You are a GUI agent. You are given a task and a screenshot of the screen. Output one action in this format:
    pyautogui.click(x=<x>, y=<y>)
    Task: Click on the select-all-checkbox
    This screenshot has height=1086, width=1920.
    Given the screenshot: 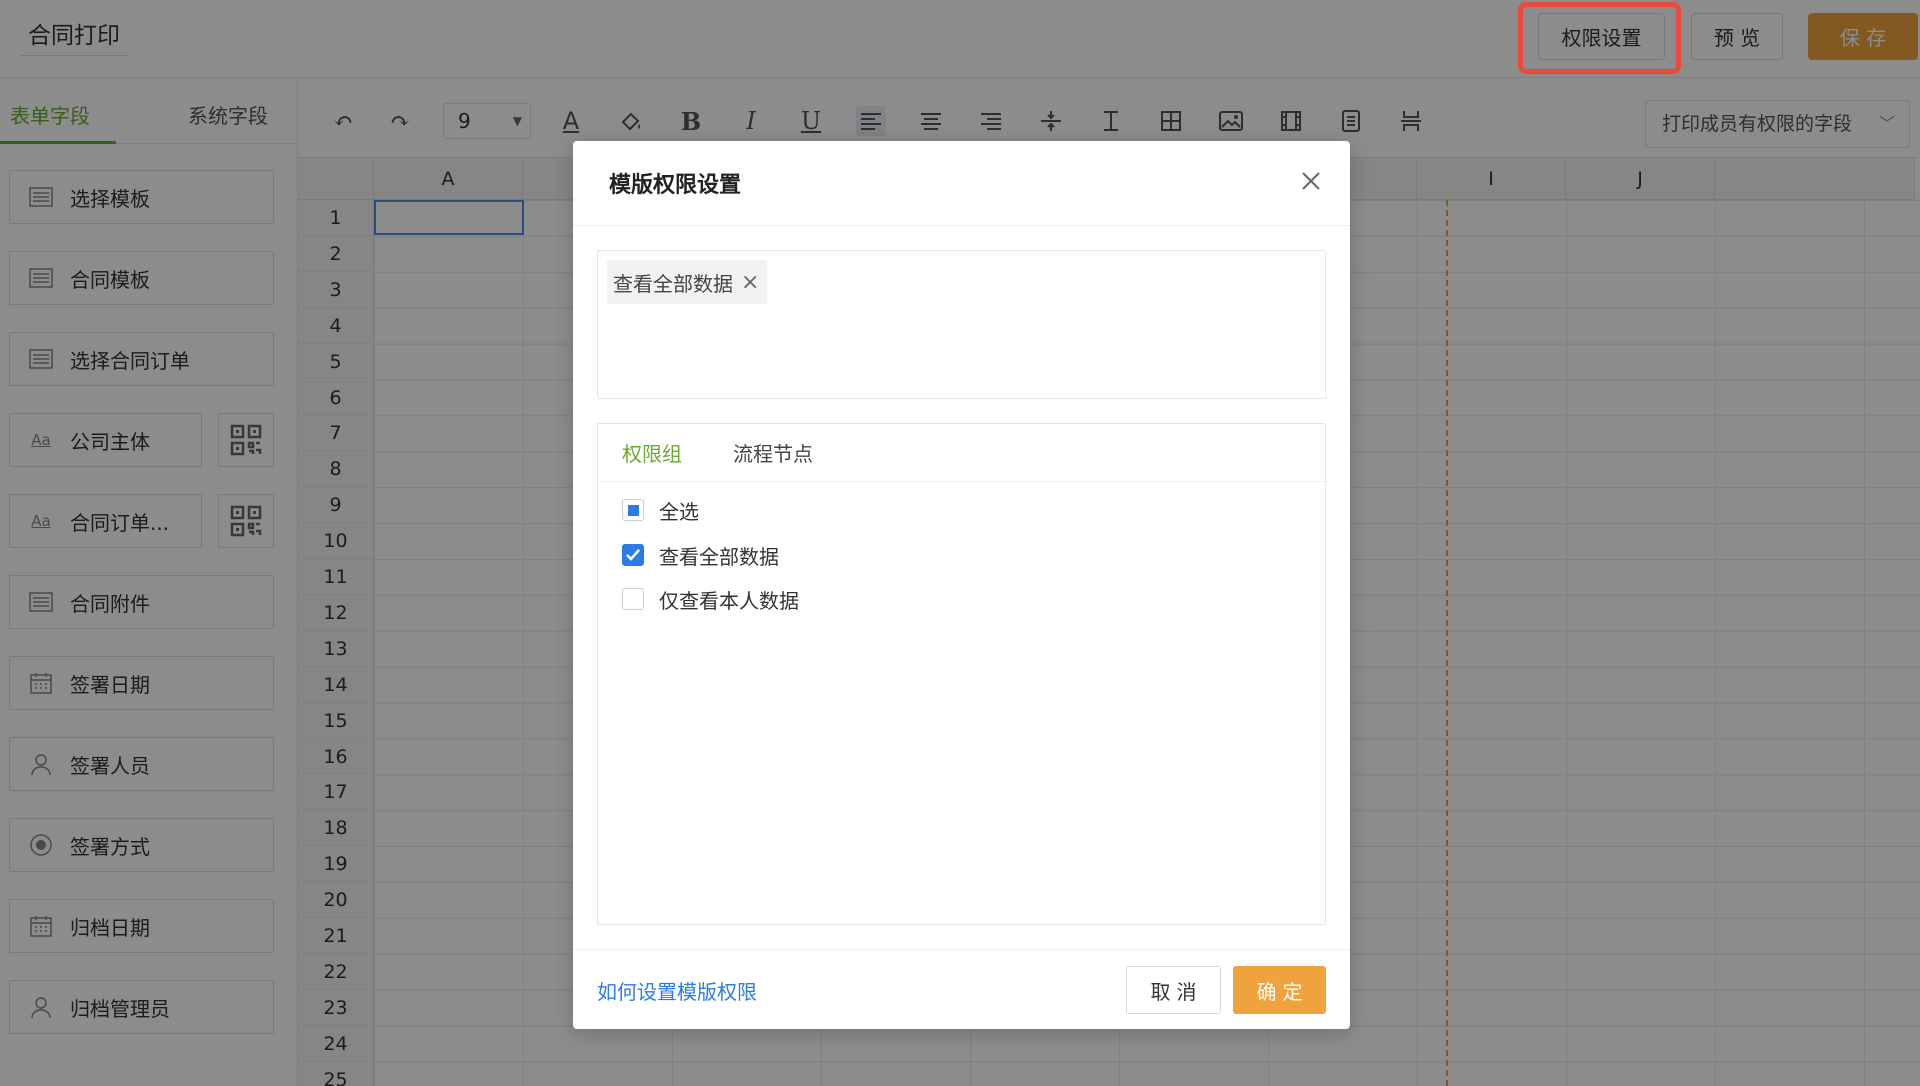 What is the action you would take?
    pyautogui.click(x=633, y=510)
    